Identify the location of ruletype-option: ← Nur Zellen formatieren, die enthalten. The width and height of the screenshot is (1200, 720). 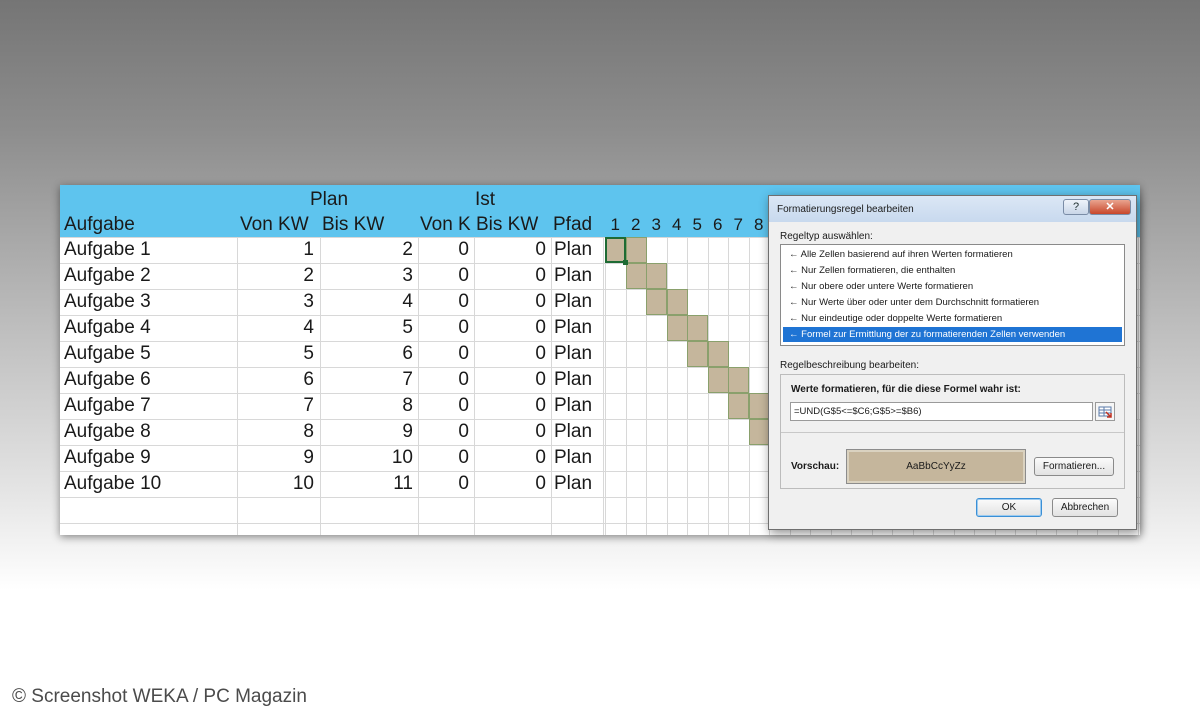
(952, 270).